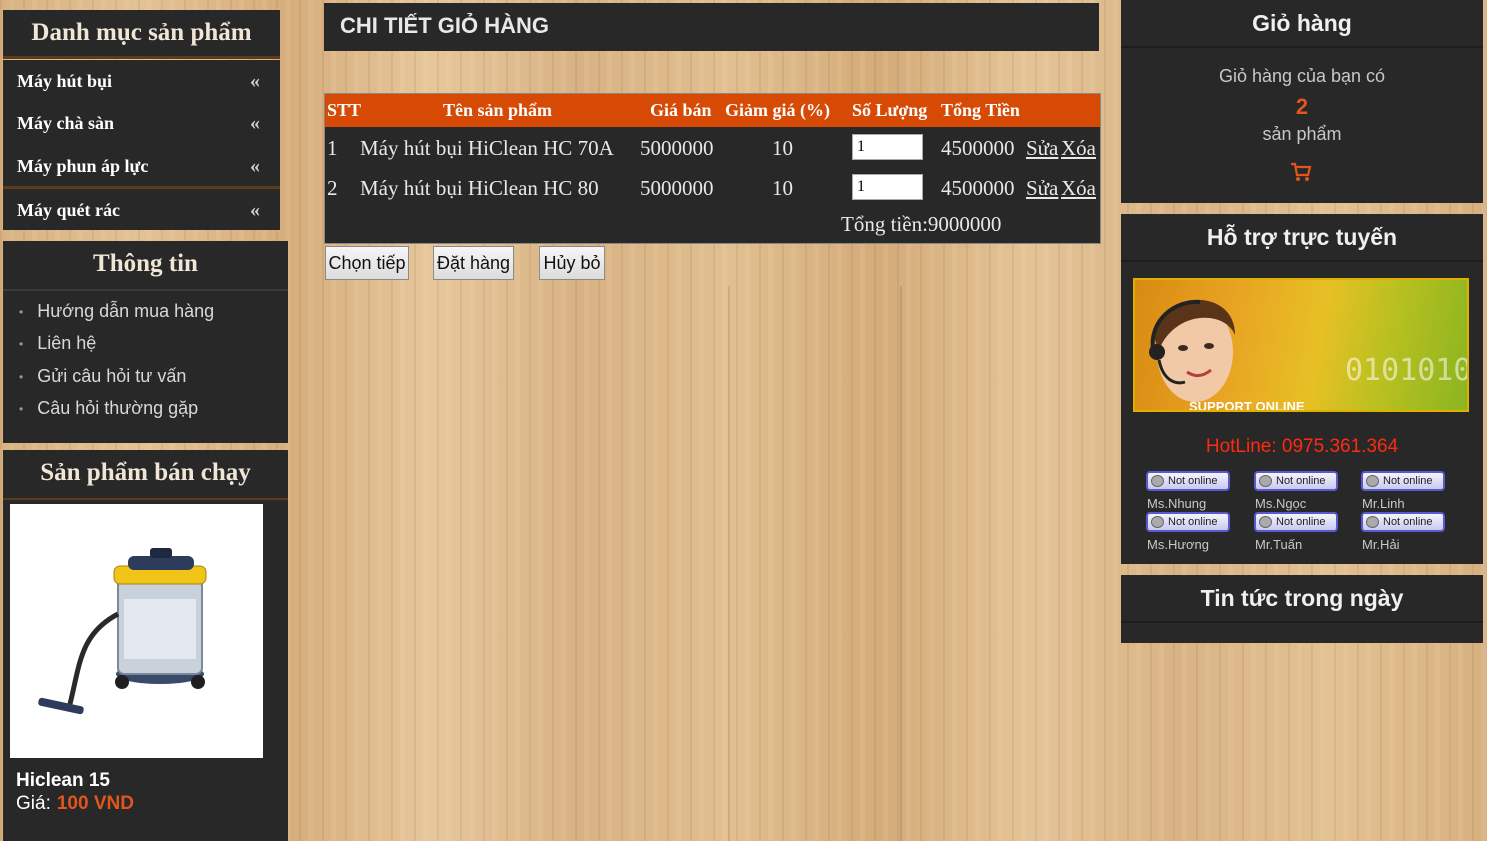 The image size is (1487, 841). Describe the element at coordinates (473, 263) in the screenshot. I see `place-order-button: Đặt hàng` at that location.